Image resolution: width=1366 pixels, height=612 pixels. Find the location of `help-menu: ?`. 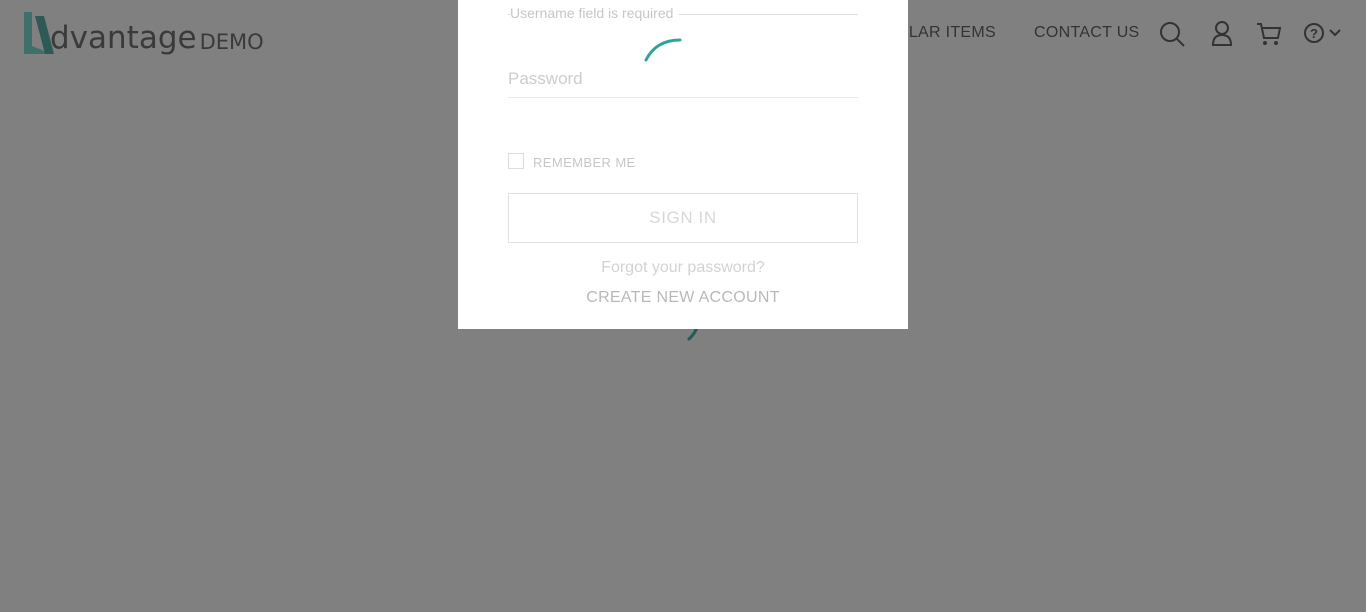

help-menu: ? is located at coordinates (1324, 34).